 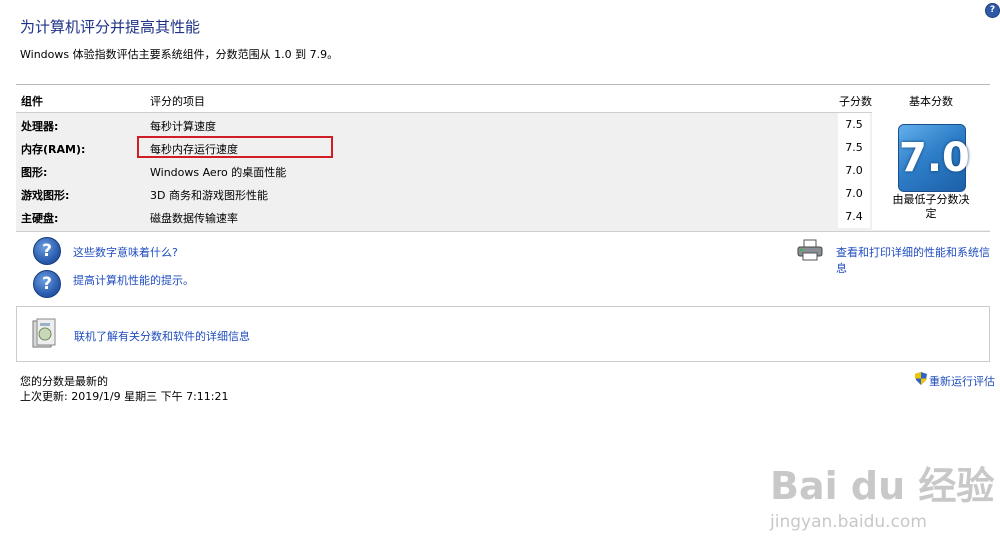 I want to click on memory-highlight-box, so click(x=235, y=147).